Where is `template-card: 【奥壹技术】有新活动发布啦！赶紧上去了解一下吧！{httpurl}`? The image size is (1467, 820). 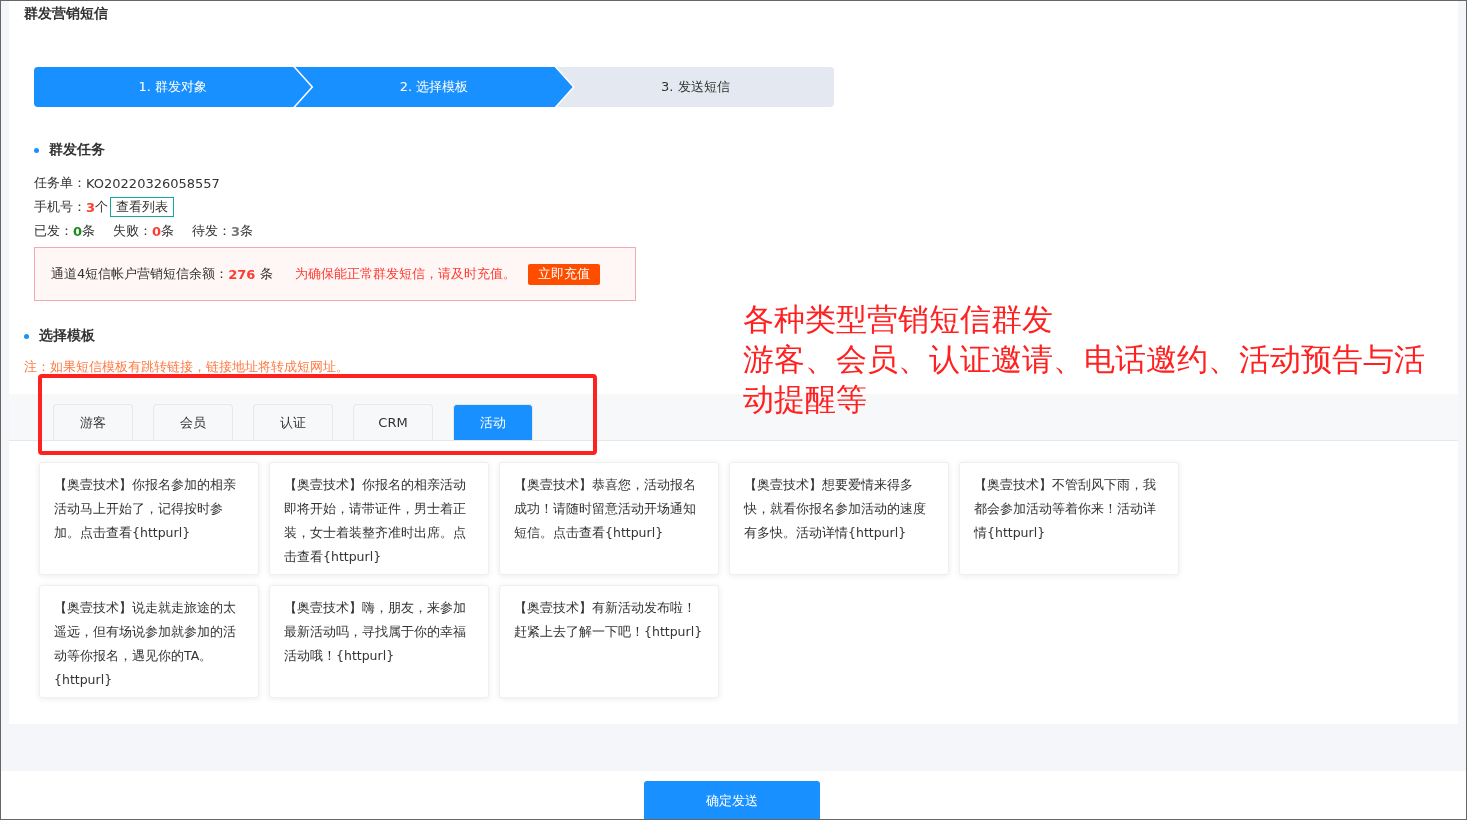
template-card: 【奥壹技术】有新活动发布啦！赶紧上去了解一下吧！{httpurl} is located at coordinates (609, 641).